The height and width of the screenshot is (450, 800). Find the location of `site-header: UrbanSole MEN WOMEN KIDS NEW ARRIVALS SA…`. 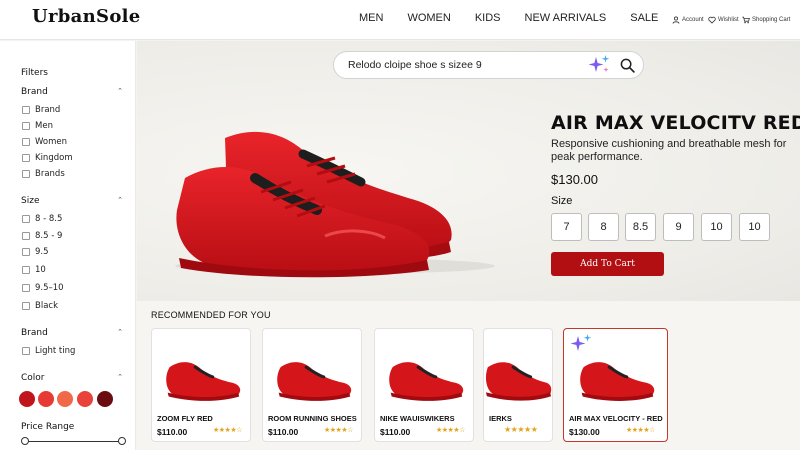

site-header: UrbanSole MEN WOMEN KIDS NEW ARRIVALS SA… is located at coordinates (400, 20).